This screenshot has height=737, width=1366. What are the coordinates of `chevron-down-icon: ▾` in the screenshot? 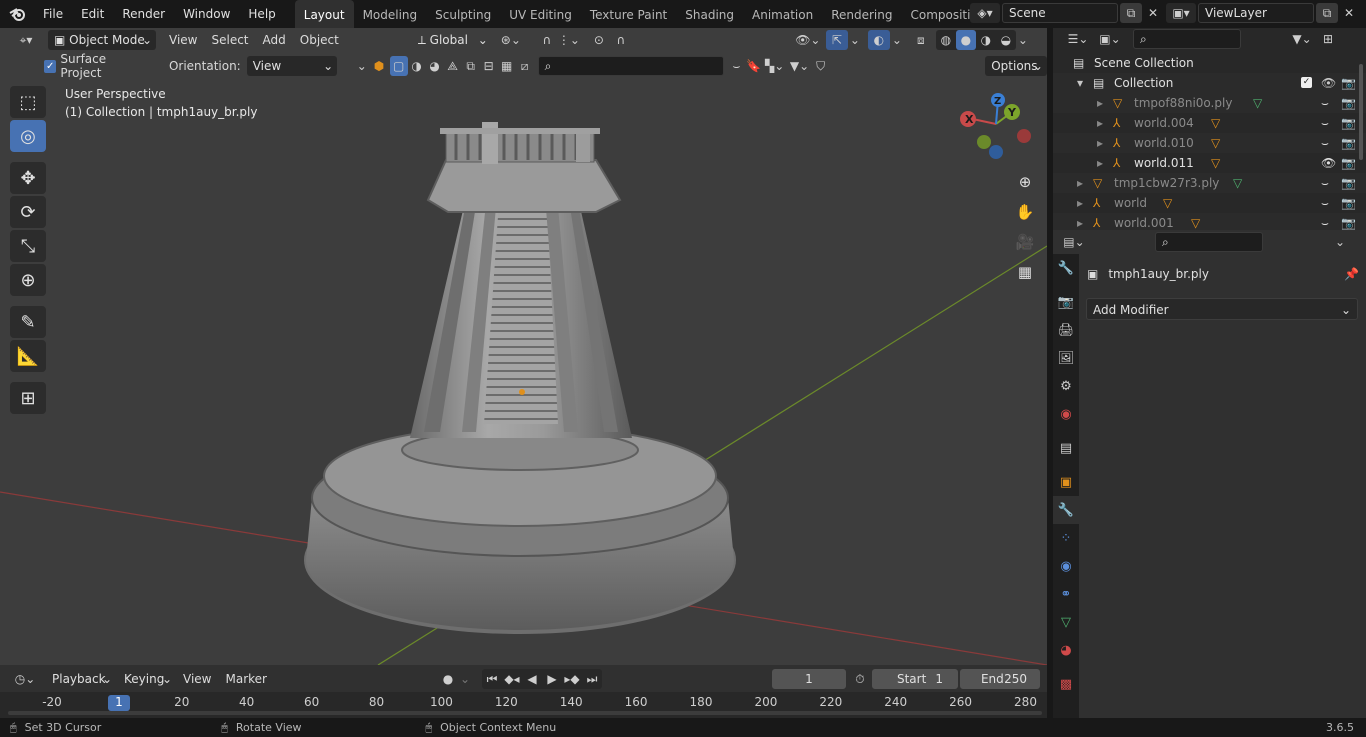 It's located at (1080, 83).